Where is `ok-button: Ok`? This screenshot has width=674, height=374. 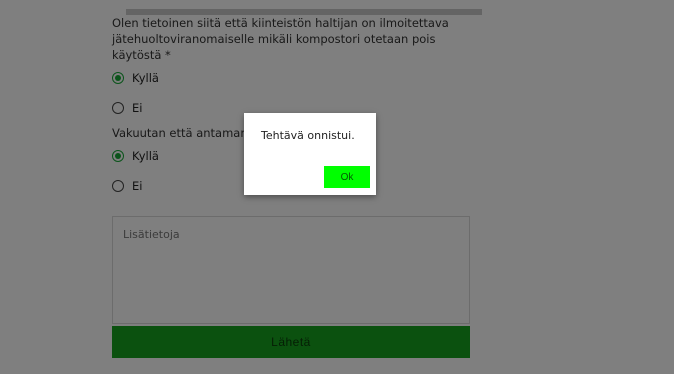 ok-button: Ok is located at coordinates (347, 177).